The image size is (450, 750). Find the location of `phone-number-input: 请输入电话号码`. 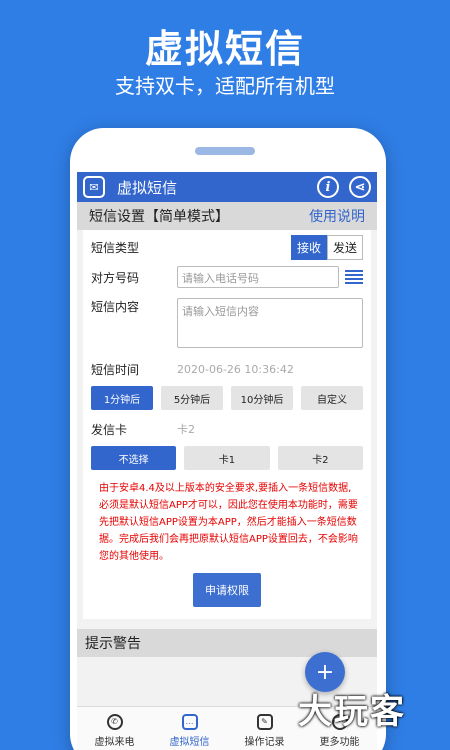

phone-number-input: 请输入电话号码 is located at coordinates (258, 277).